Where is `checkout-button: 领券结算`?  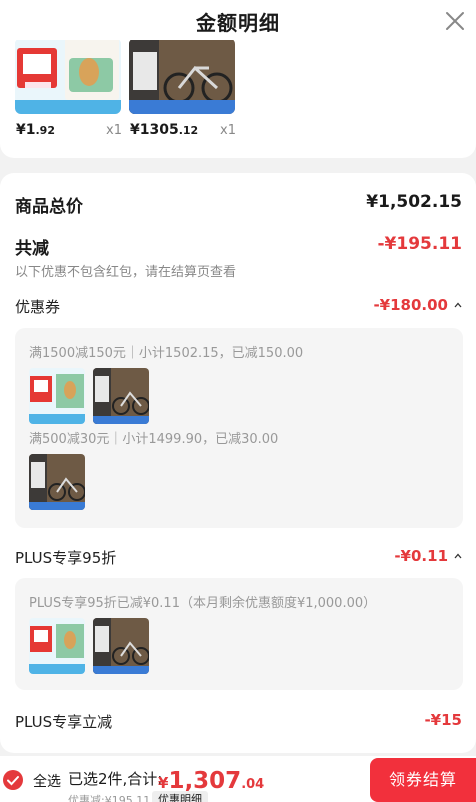
checkout-button: 领券结算 is located at coordinates (423, 780).